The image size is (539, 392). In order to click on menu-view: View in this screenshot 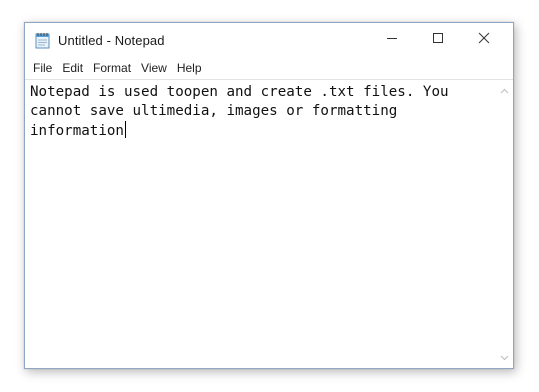, I will do `click(154, 68)`.